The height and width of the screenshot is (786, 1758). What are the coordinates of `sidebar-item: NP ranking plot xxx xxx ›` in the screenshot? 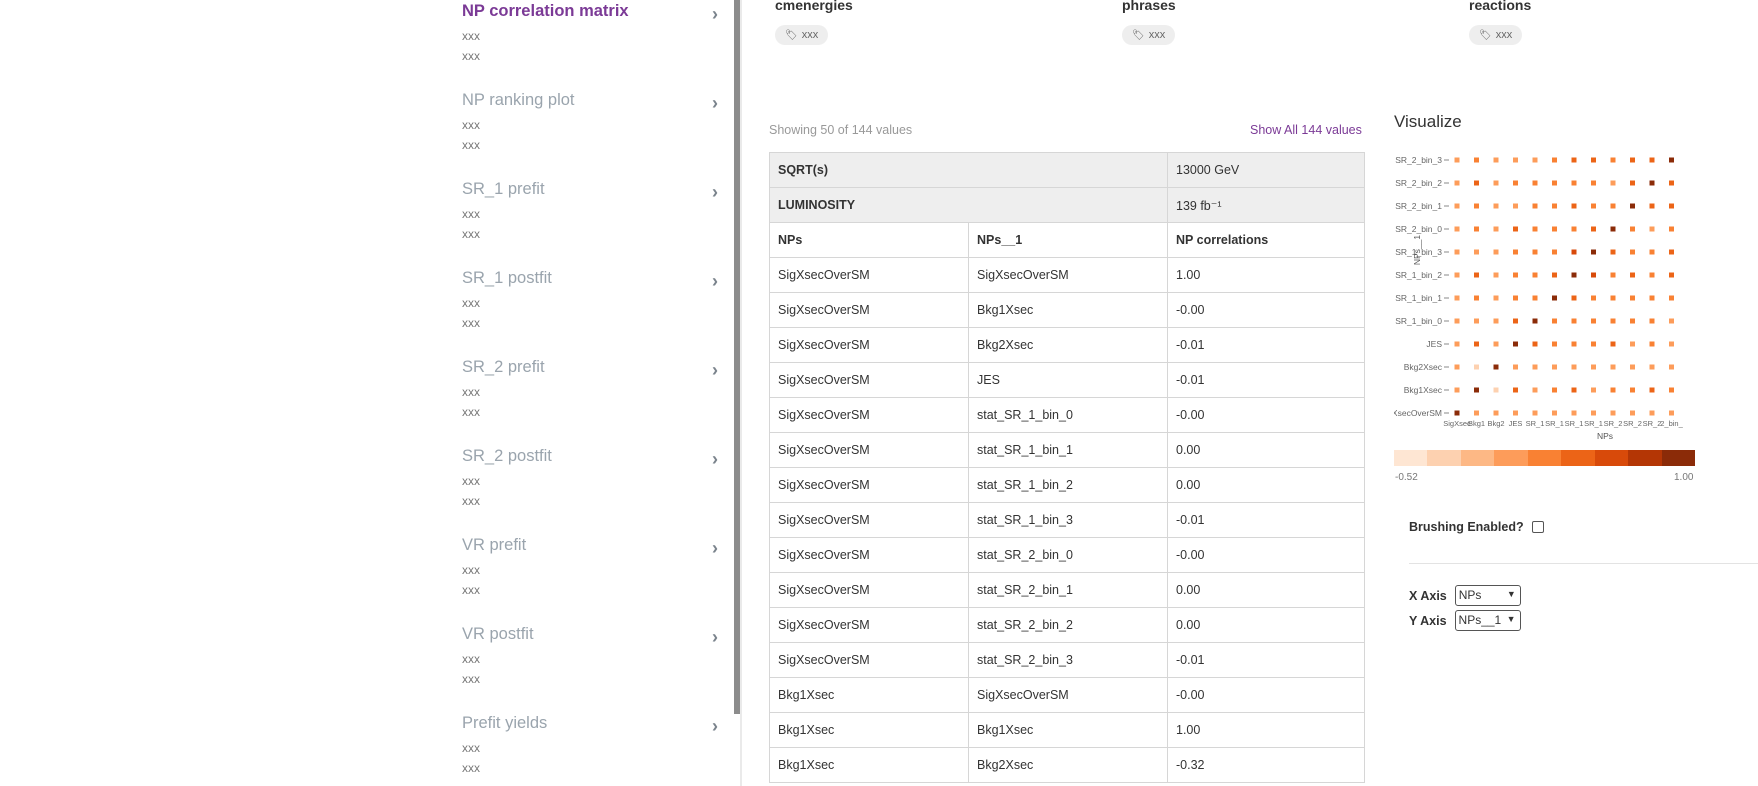 It's located at (593, 122).